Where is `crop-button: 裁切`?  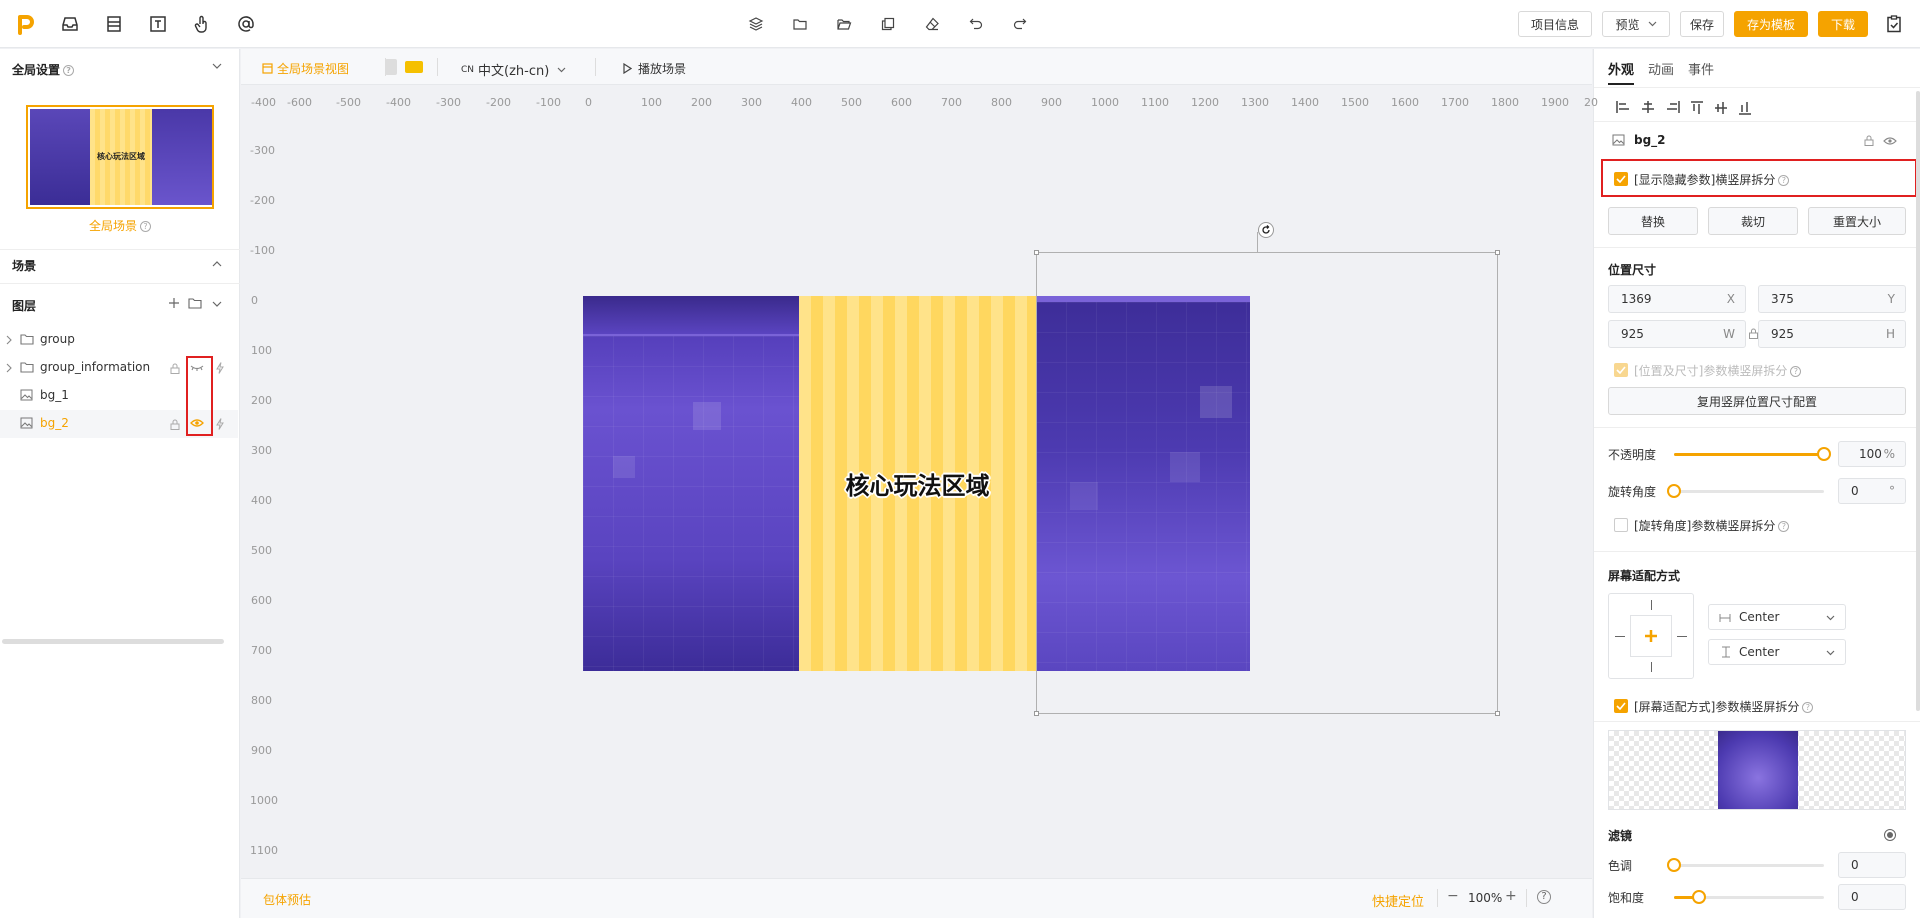 crop-button: 裁切 is located at coordinates (1753, 221).